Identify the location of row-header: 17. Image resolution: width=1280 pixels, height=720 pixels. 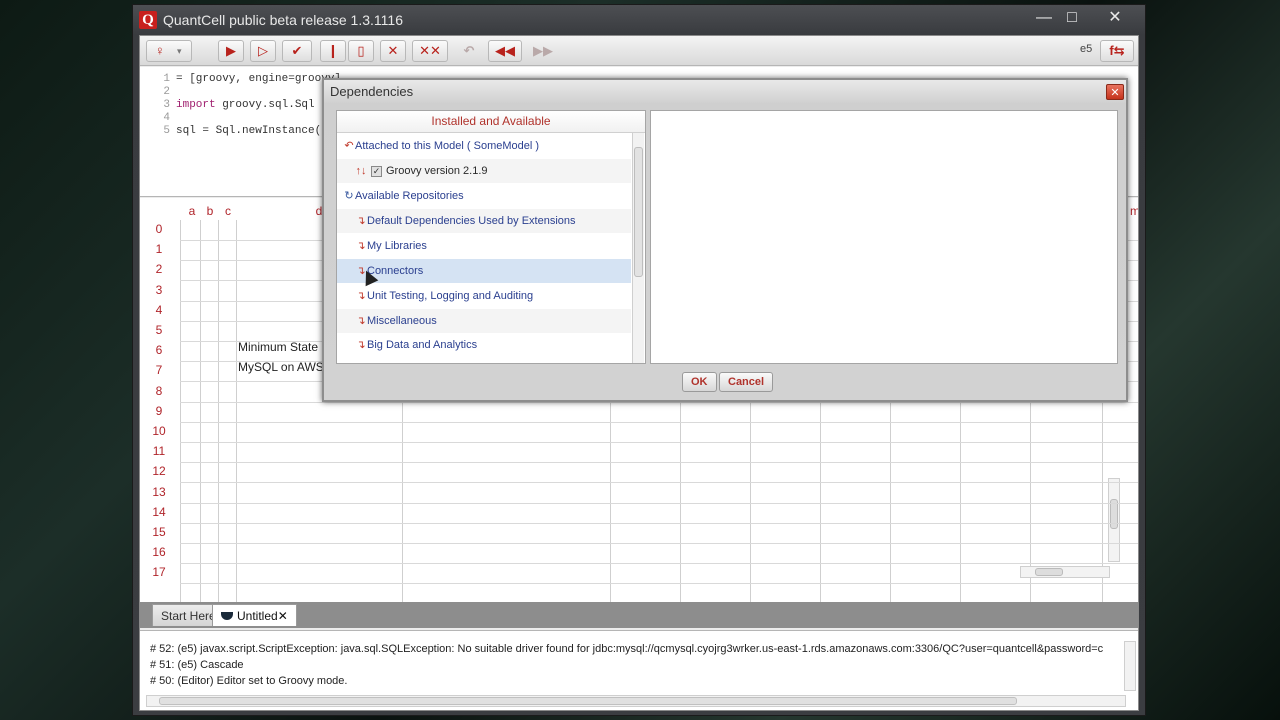
(159, 575).